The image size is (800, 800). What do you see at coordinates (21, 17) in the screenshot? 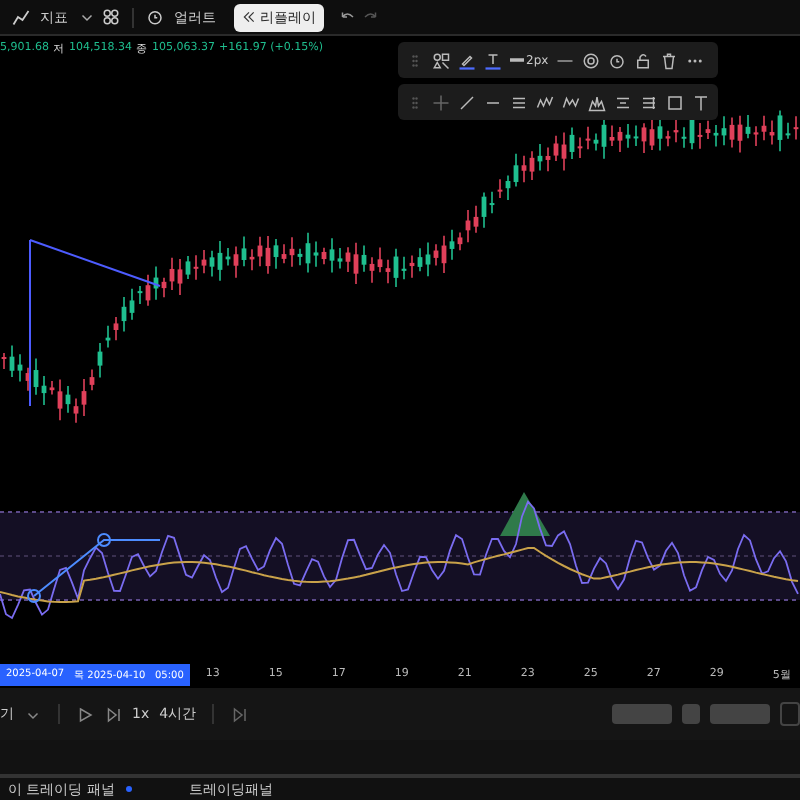
I see `chart-indicator-icon` at bounding box center [21, 17].